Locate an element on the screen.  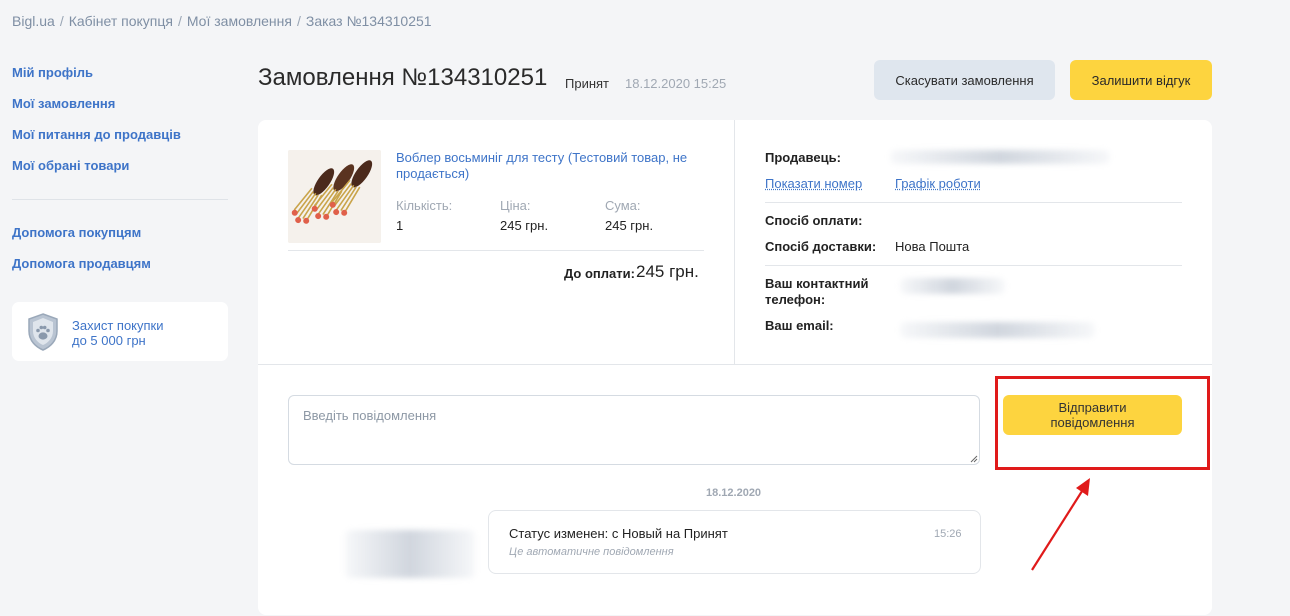
message-bubble is located at coordinates (734, 542).